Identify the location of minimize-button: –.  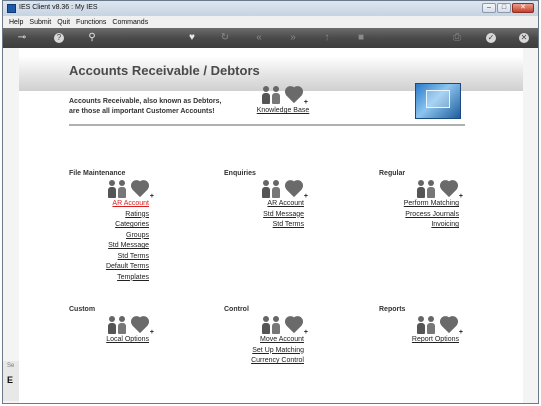
(489, 8).